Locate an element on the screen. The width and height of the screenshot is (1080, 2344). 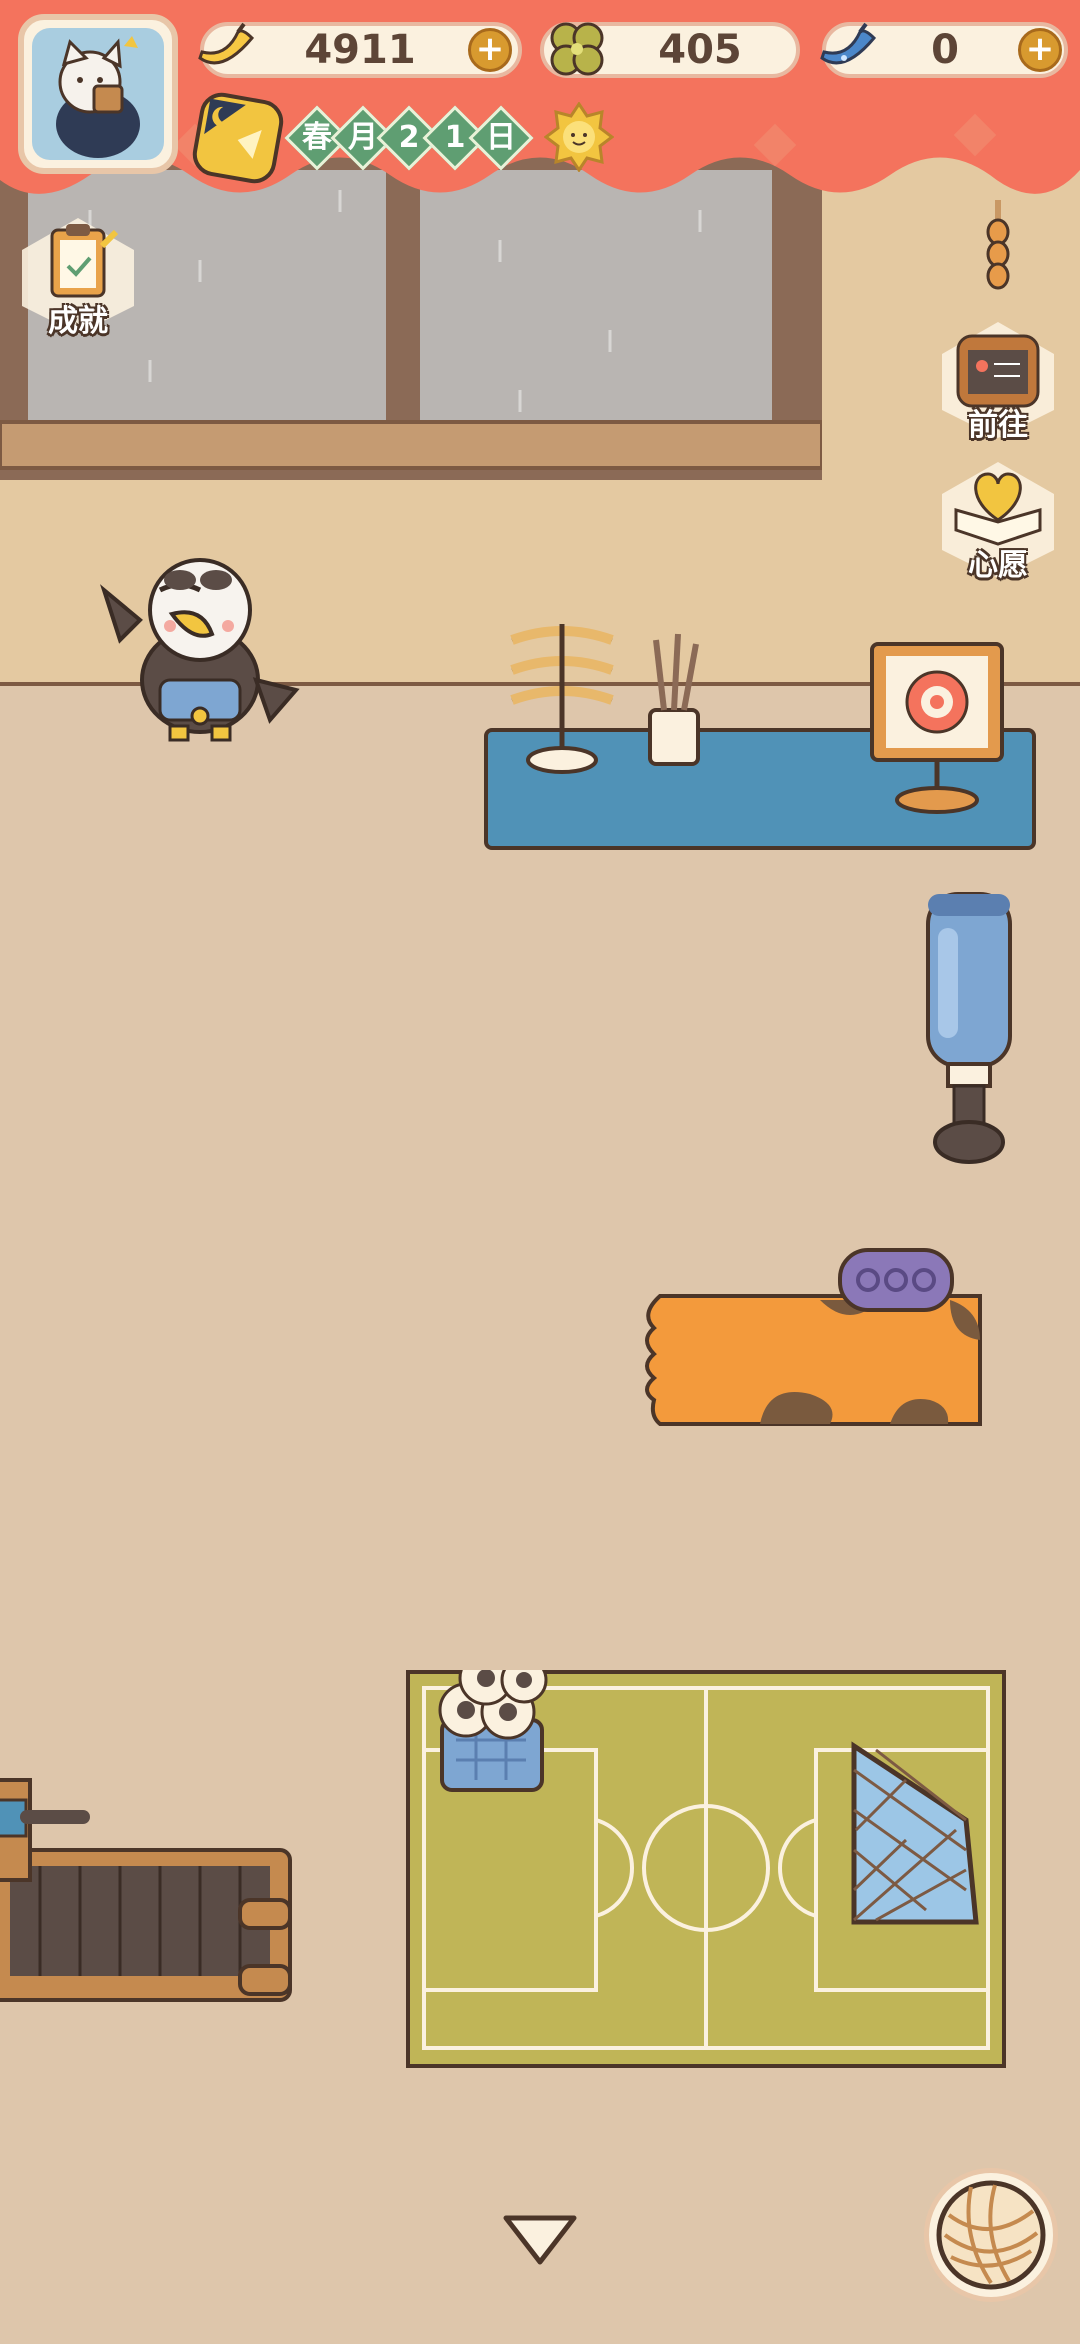
add-blue-banana-button: + is located at coordinates (1040, 50).